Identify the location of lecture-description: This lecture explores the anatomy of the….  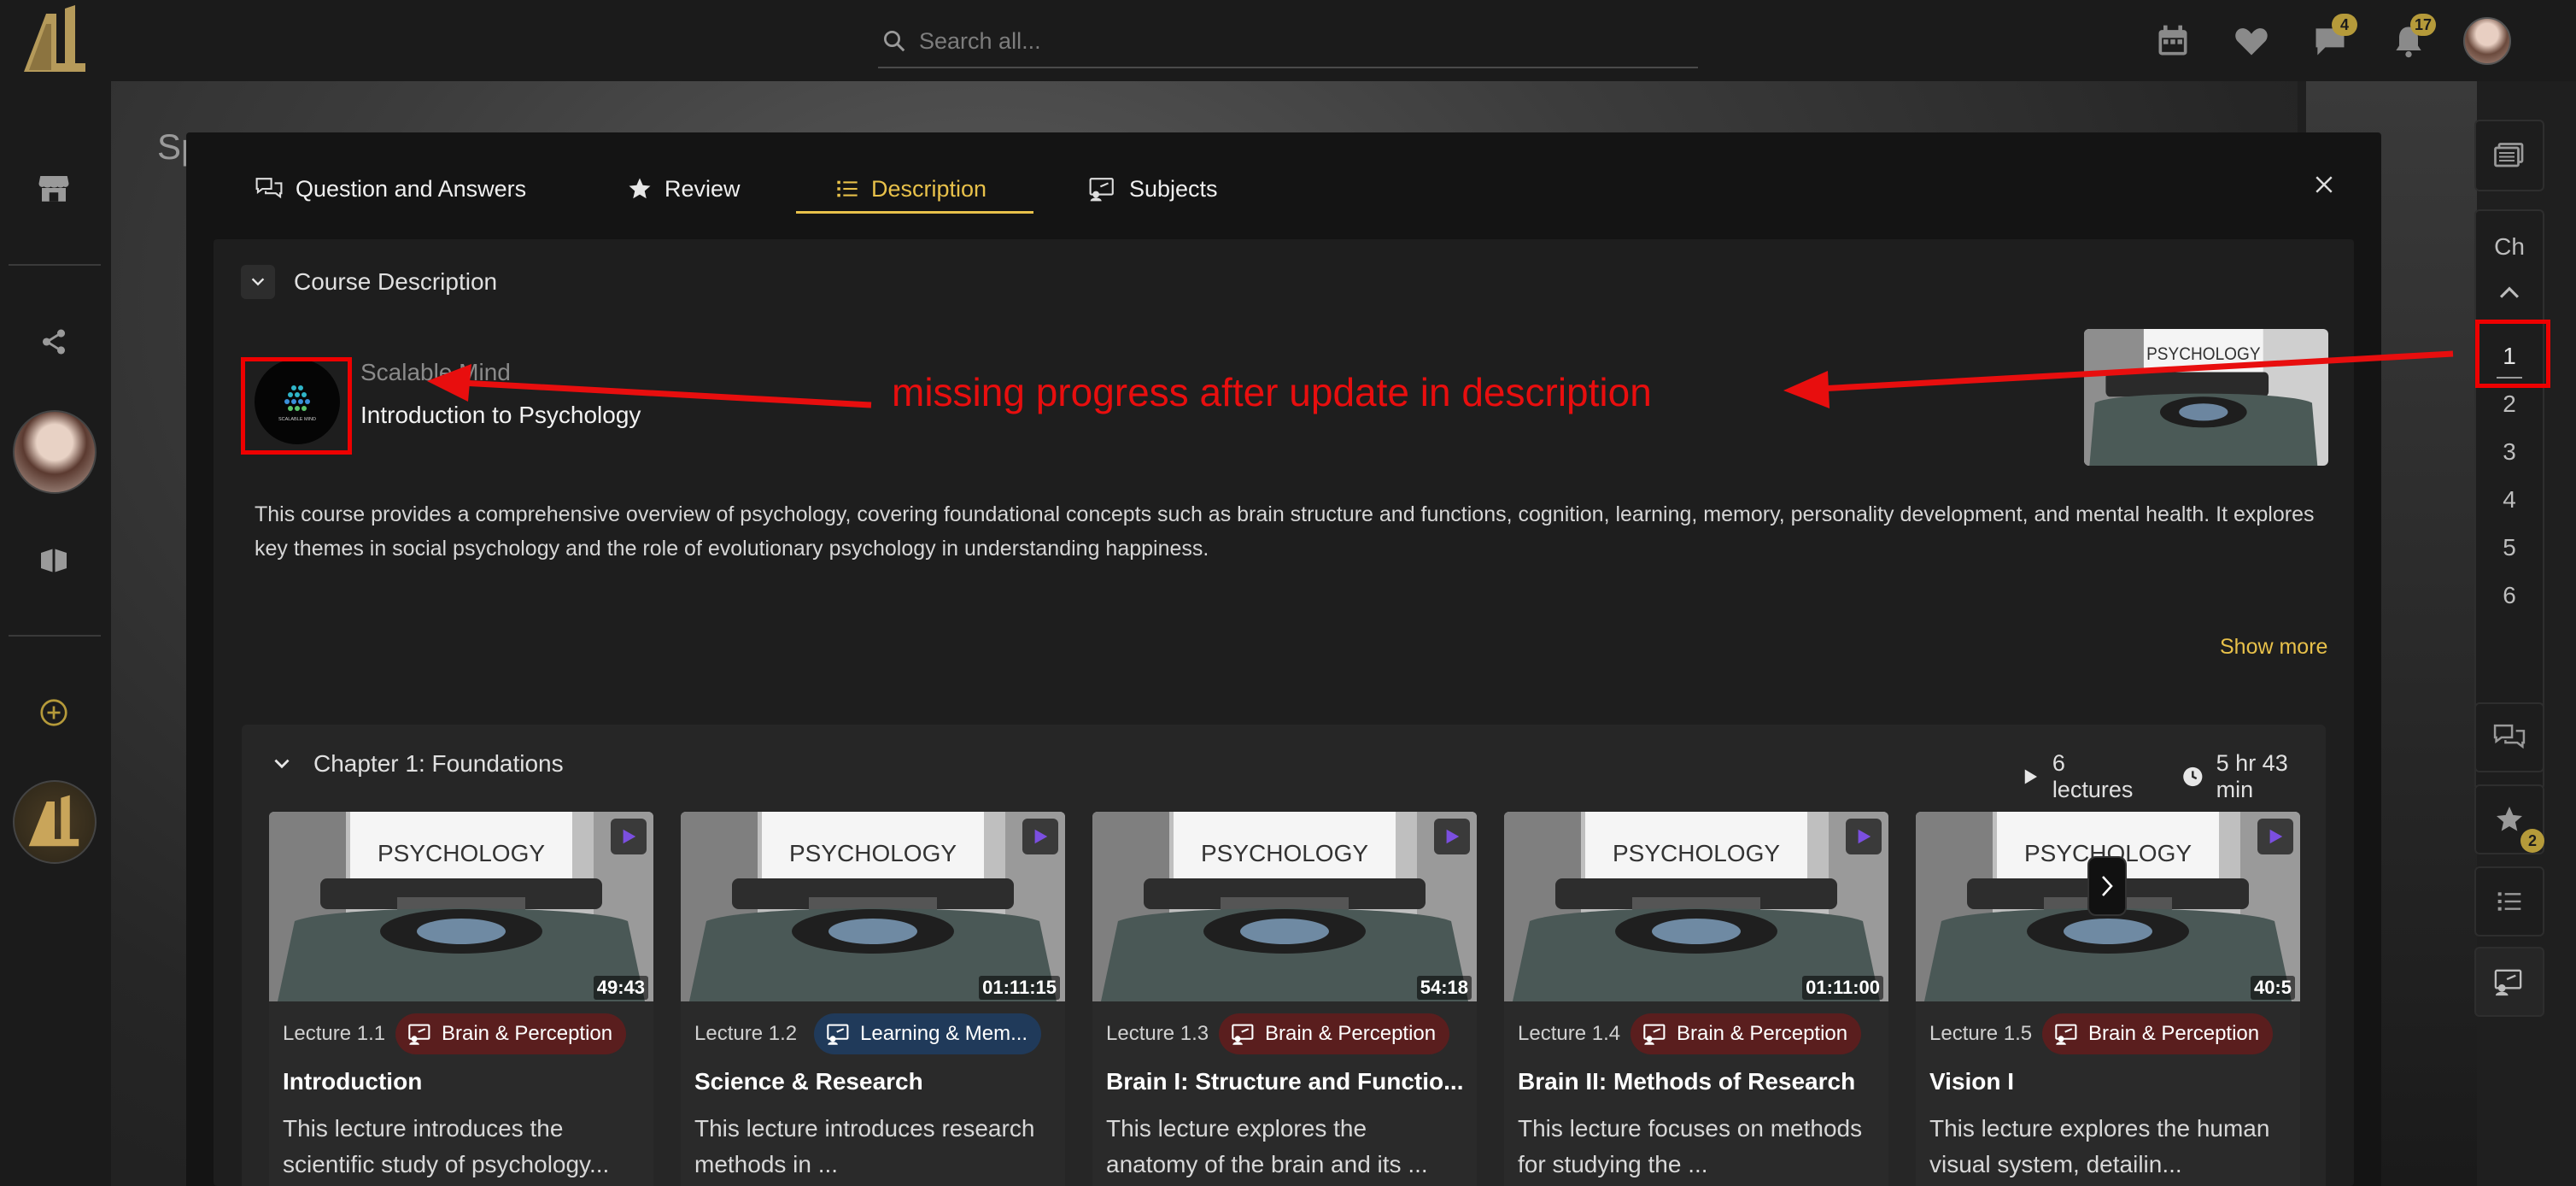
(1267, 1146).